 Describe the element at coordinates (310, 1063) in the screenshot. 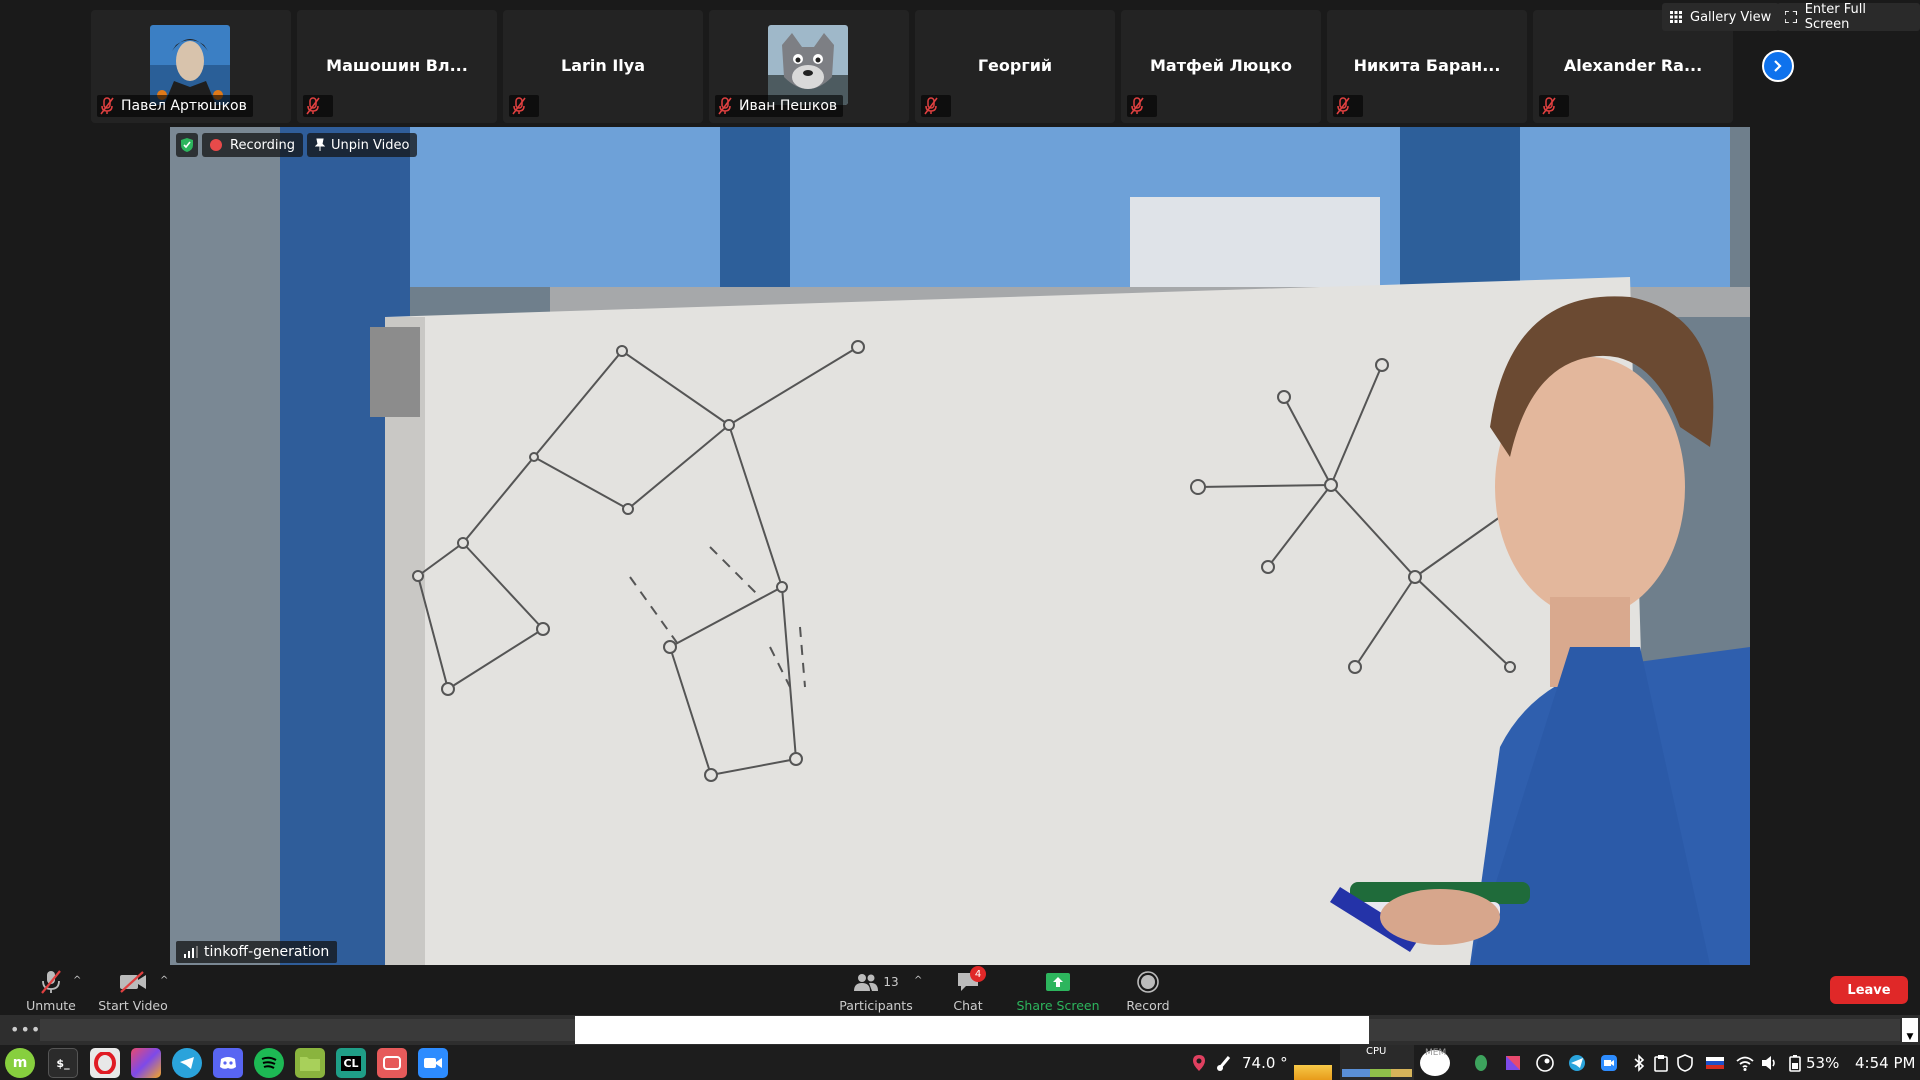

I see `files-folder-icon` at that location.